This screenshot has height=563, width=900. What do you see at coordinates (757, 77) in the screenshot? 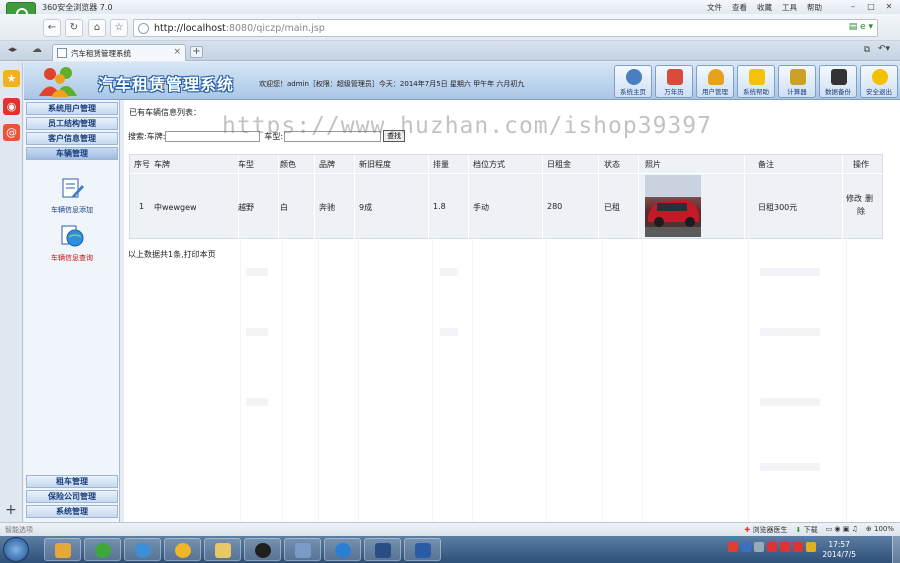
I see `help-icon` at bounding box center [757, 77].